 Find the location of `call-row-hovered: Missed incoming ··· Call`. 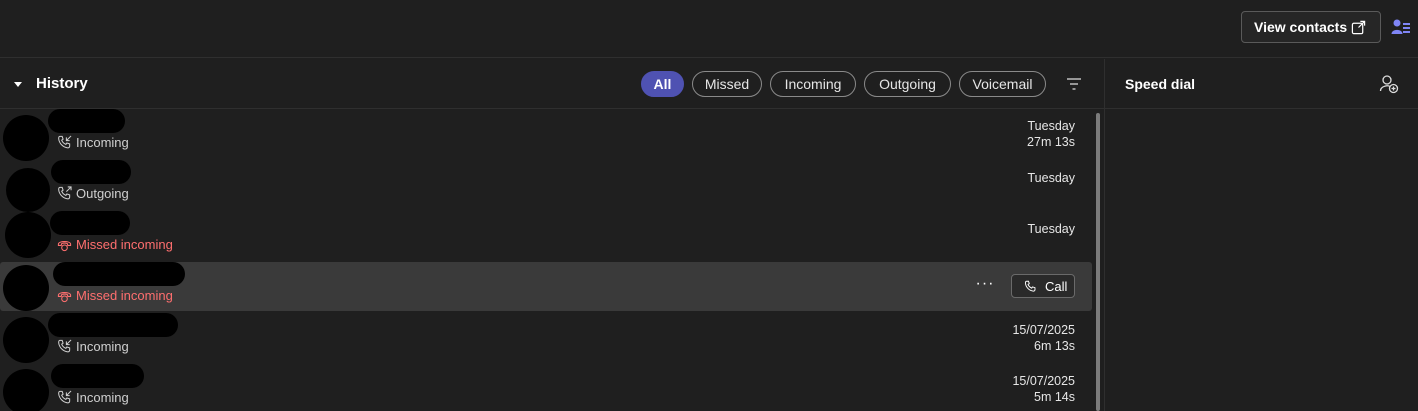

call-row-hovered: Missed incoming ··· Call is located at coordinates (546, 286).